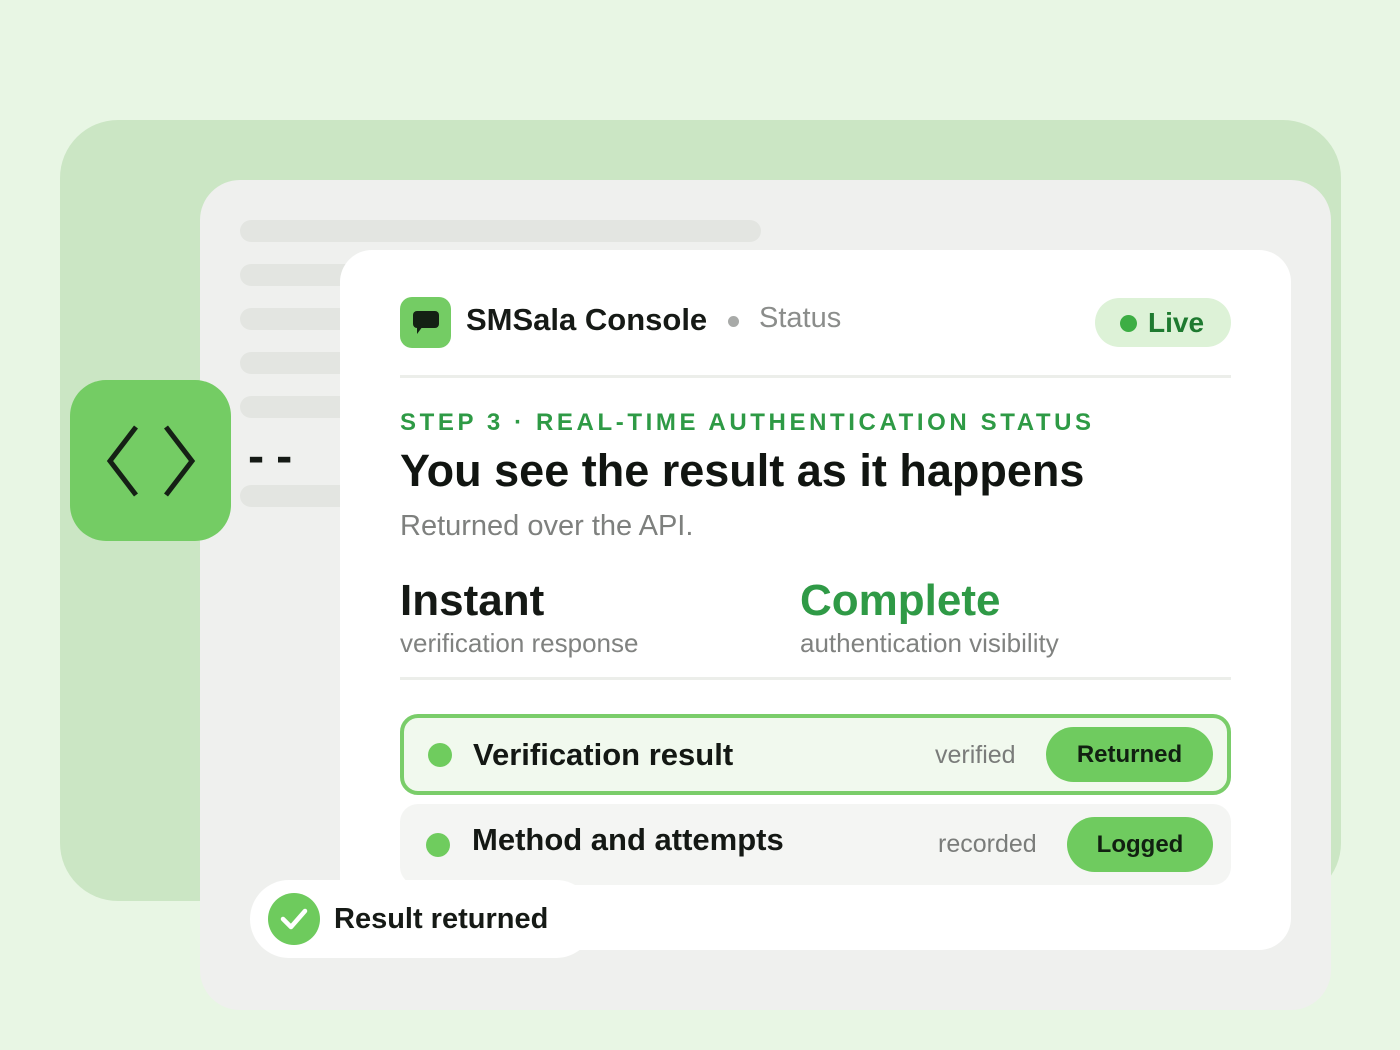 This screenshot has width=1400, height=1050. I want to click on row-meta: verified, so click(975, 755).